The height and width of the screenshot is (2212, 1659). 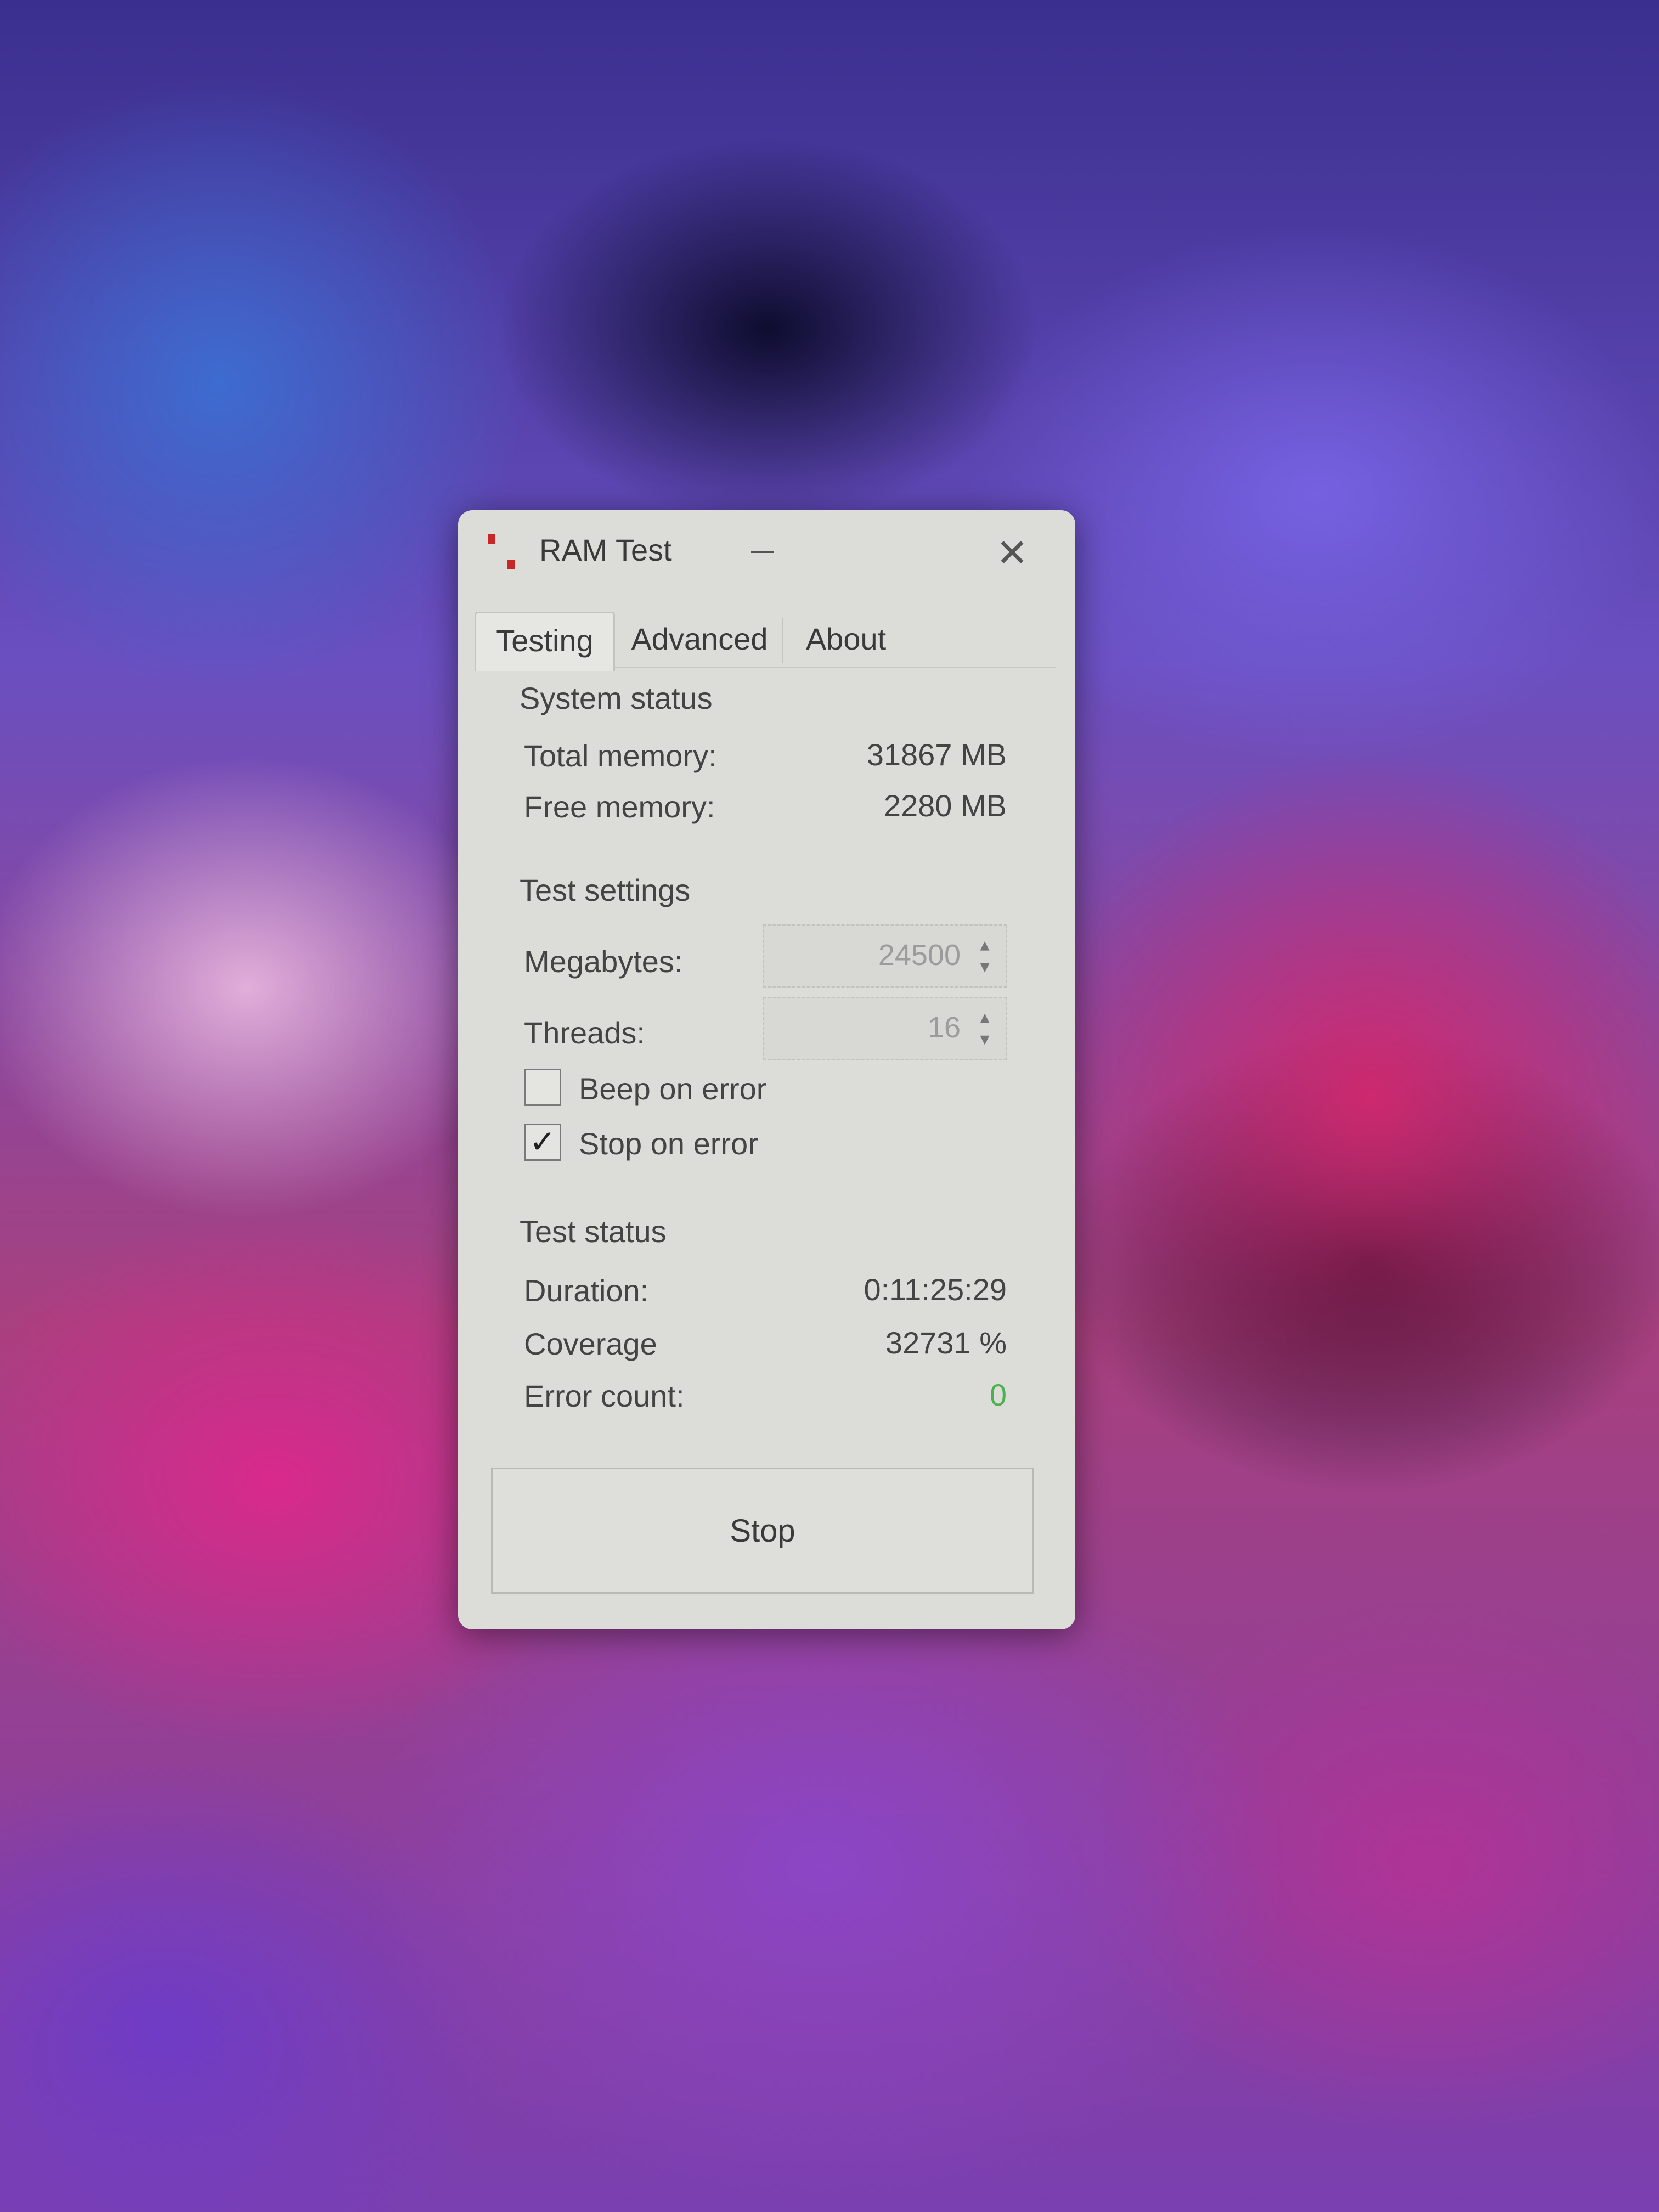 What do you see at coordinates (672, 1089) in the screenshot?
I see `beep-on-error-label: Beep on error` at bounding box center [672, 1089].